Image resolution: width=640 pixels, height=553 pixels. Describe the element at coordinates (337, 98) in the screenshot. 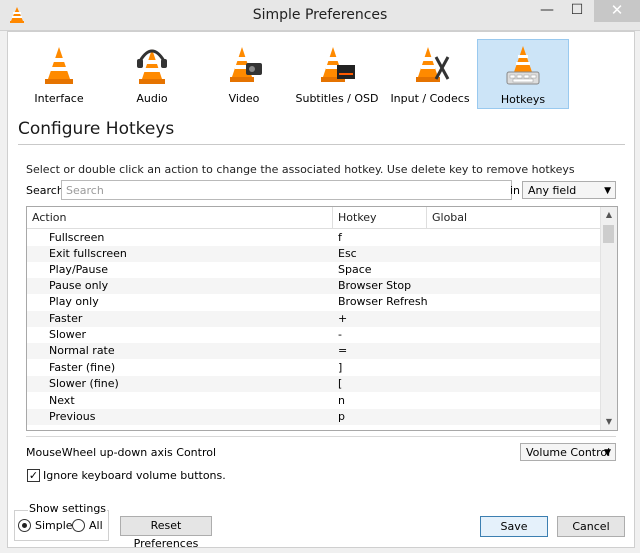

I see `category-label: Subtitles / OSD` at that location.